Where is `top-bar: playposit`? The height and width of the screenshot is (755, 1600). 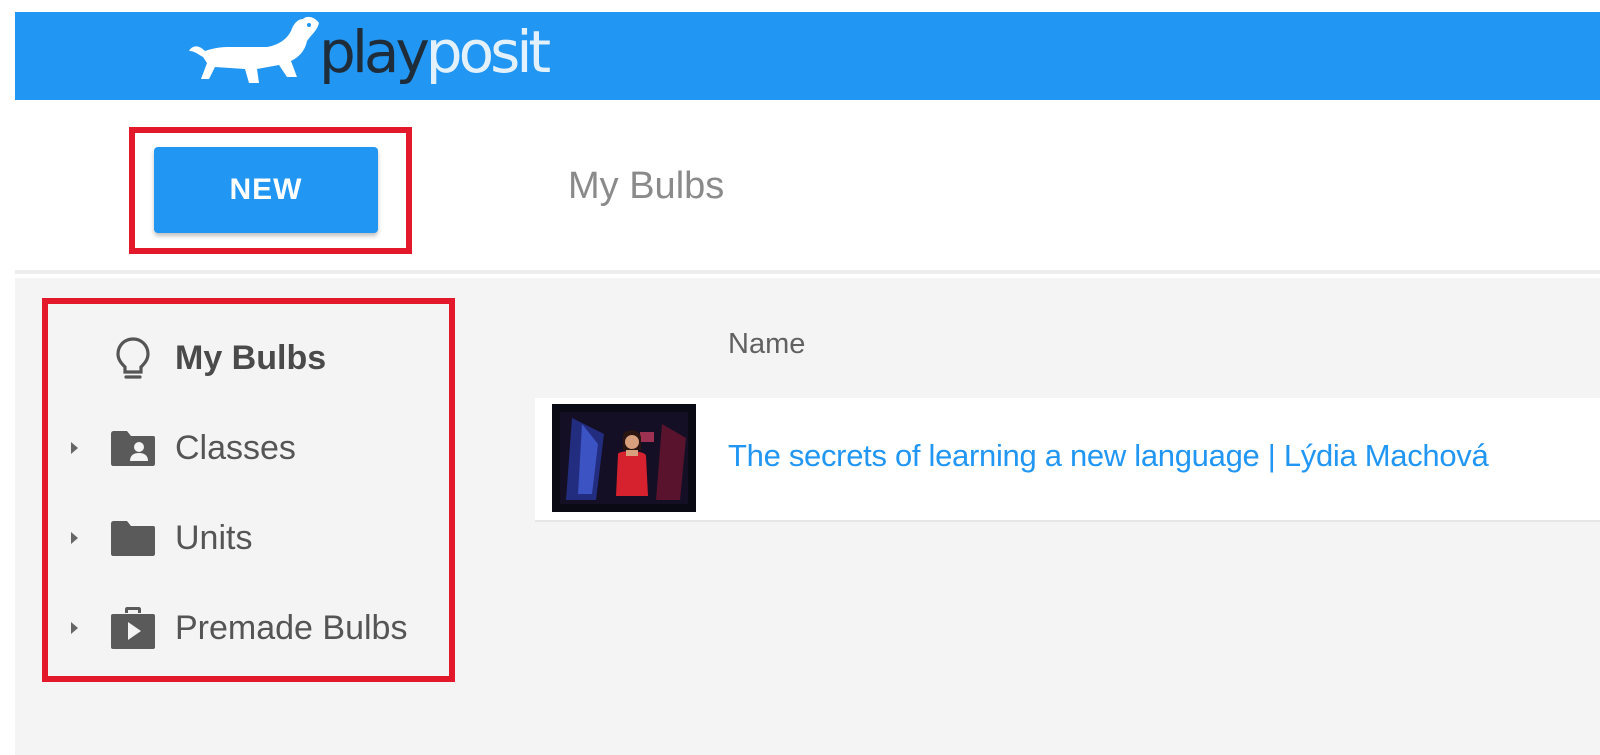 top-bar: playposit is located at coordinates (807, 56).